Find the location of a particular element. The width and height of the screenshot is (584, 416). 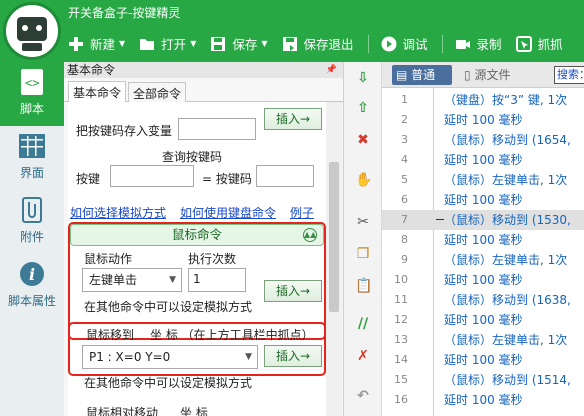

edit-icon-strip: ⇩ ⇧ ✖ ✋ ✂ ❐ 📋 // ✗ ↶ is located at coordinates (363, 239).